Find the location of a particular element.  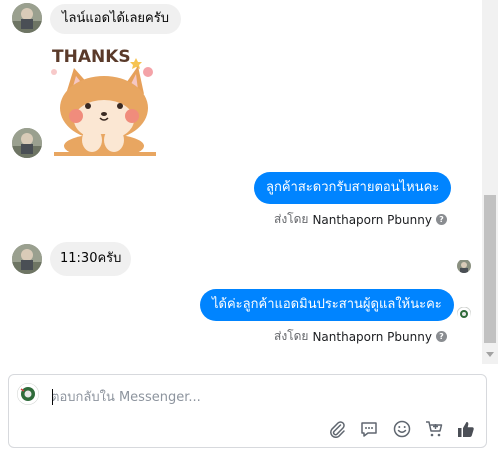

sticker-text: THANKS is located at coordinates (91, 57).